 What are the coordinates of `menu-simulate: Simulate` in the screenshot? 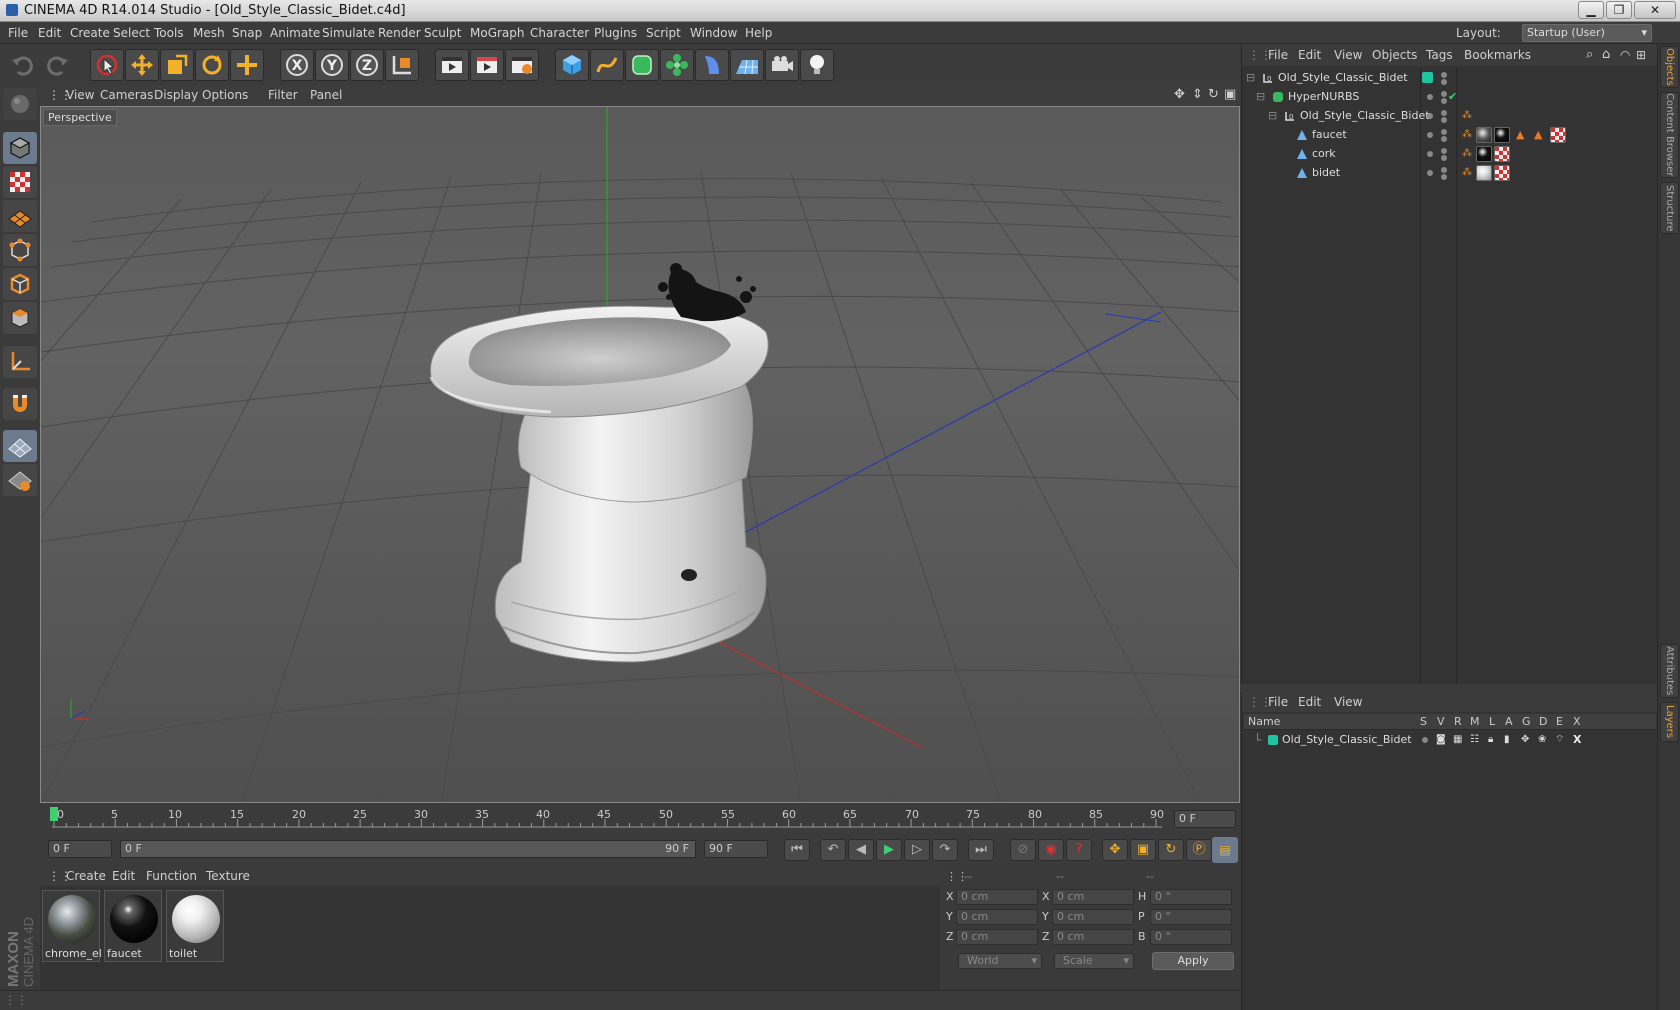 It's located at (348, 33).